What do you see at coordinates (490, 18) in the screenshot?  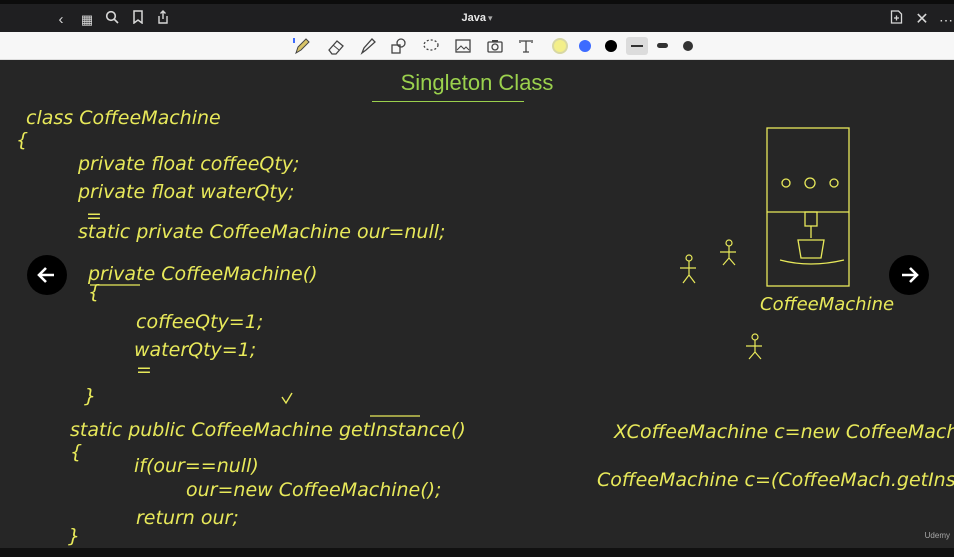 I see `chevron-down-icon: ▾` at bounding box center [490, 18].